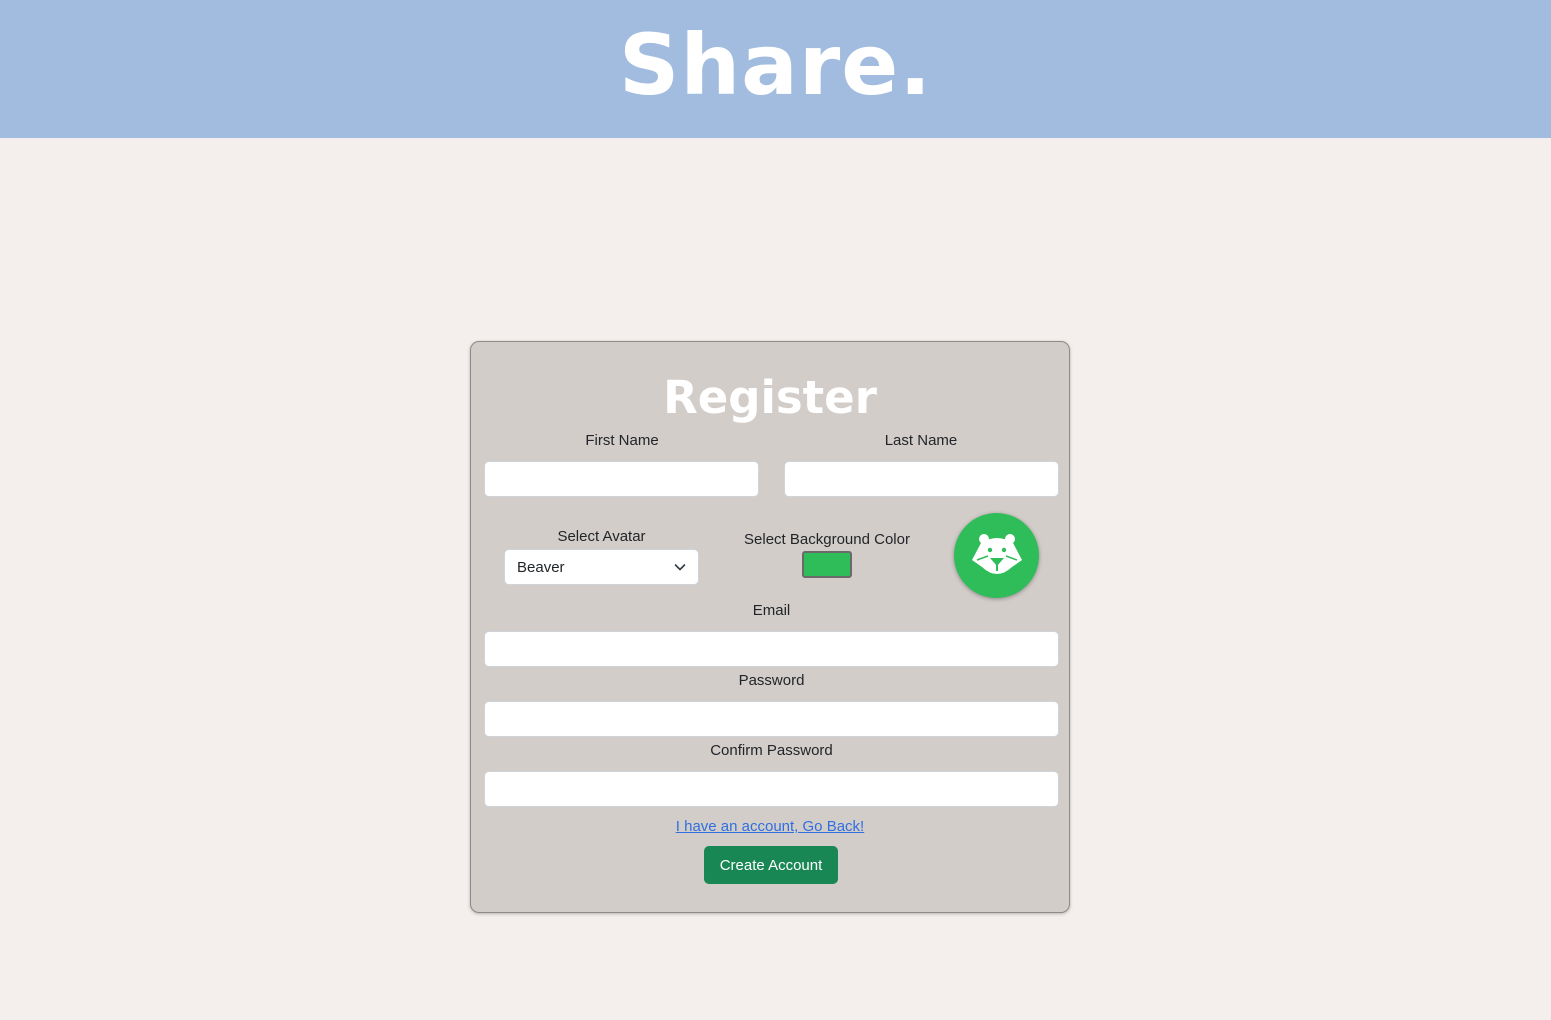  I want to click on avatar-label: Select Avatar, so click(601, 536).